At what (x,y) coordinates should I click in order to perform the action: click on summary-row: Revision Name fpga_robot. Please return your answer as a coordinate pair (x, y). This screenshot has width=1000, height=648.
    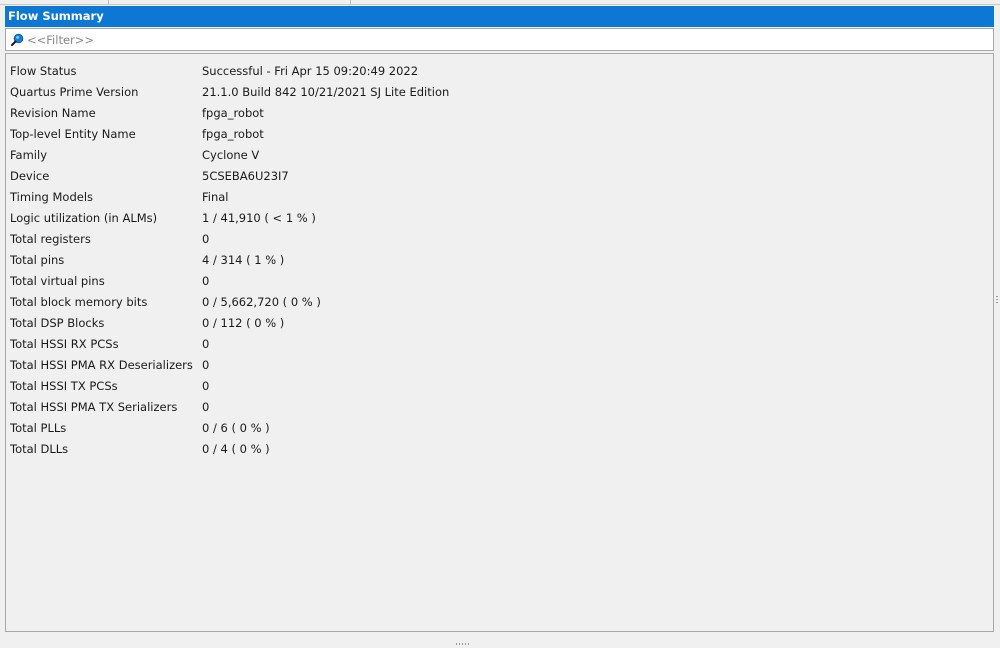
    Looking at the image, I should click on (499, 113).